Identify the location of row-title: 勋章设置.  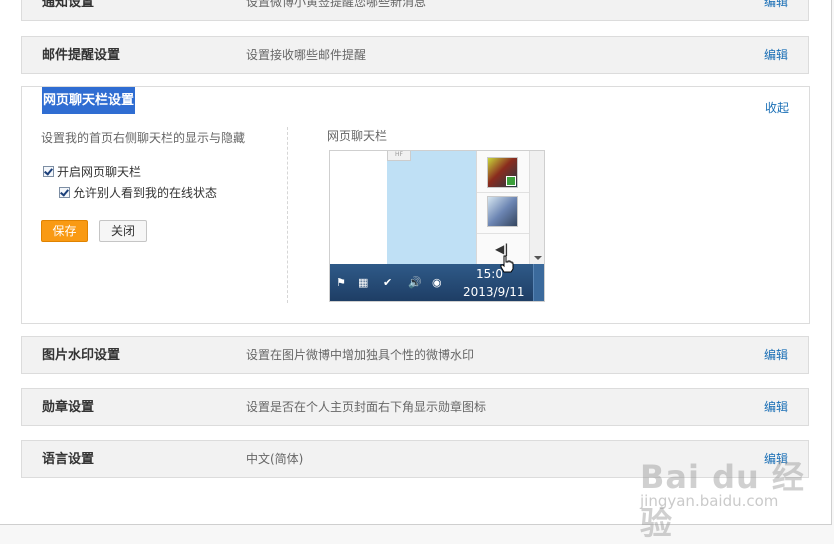
(68, 407).